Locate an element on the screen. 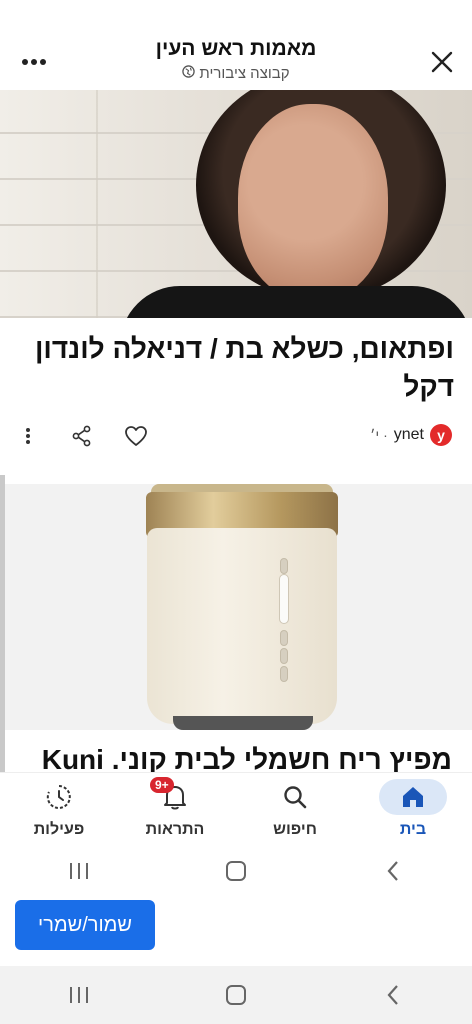 Image resolution: width=472 pixels, height=1024 pixels. group-privacy: קבוצה ציבורית is located at coordinates (236, 73).